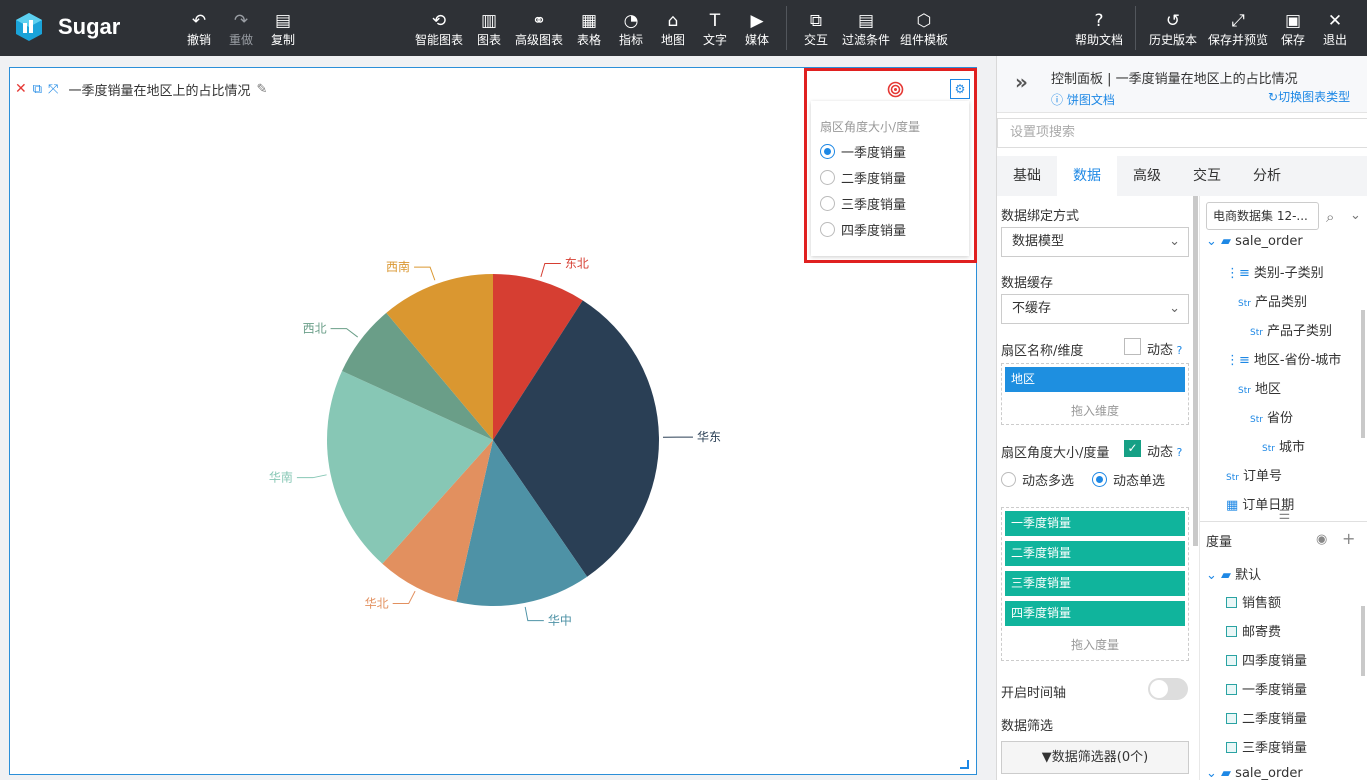  What do you see at coordinates (1095, 644) in the screenshot?
I see `drag-measure-hint: 拖入度量` at bounding box center [1095, 644].